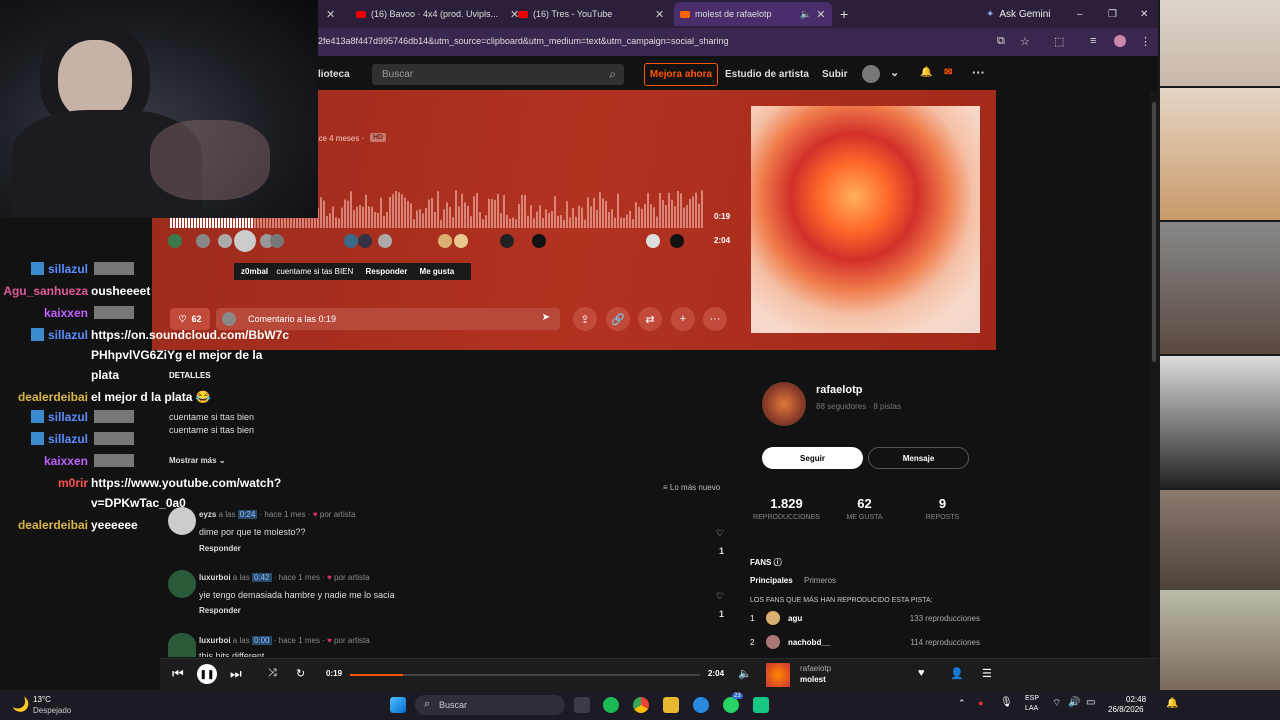 Image resolution: width=1280 pixels, height=720 pixels. What do you see at coordinates (1006, 702) in the screenshot?
I see `mic-icon: 🎙` at bounding box center [1006, 702].